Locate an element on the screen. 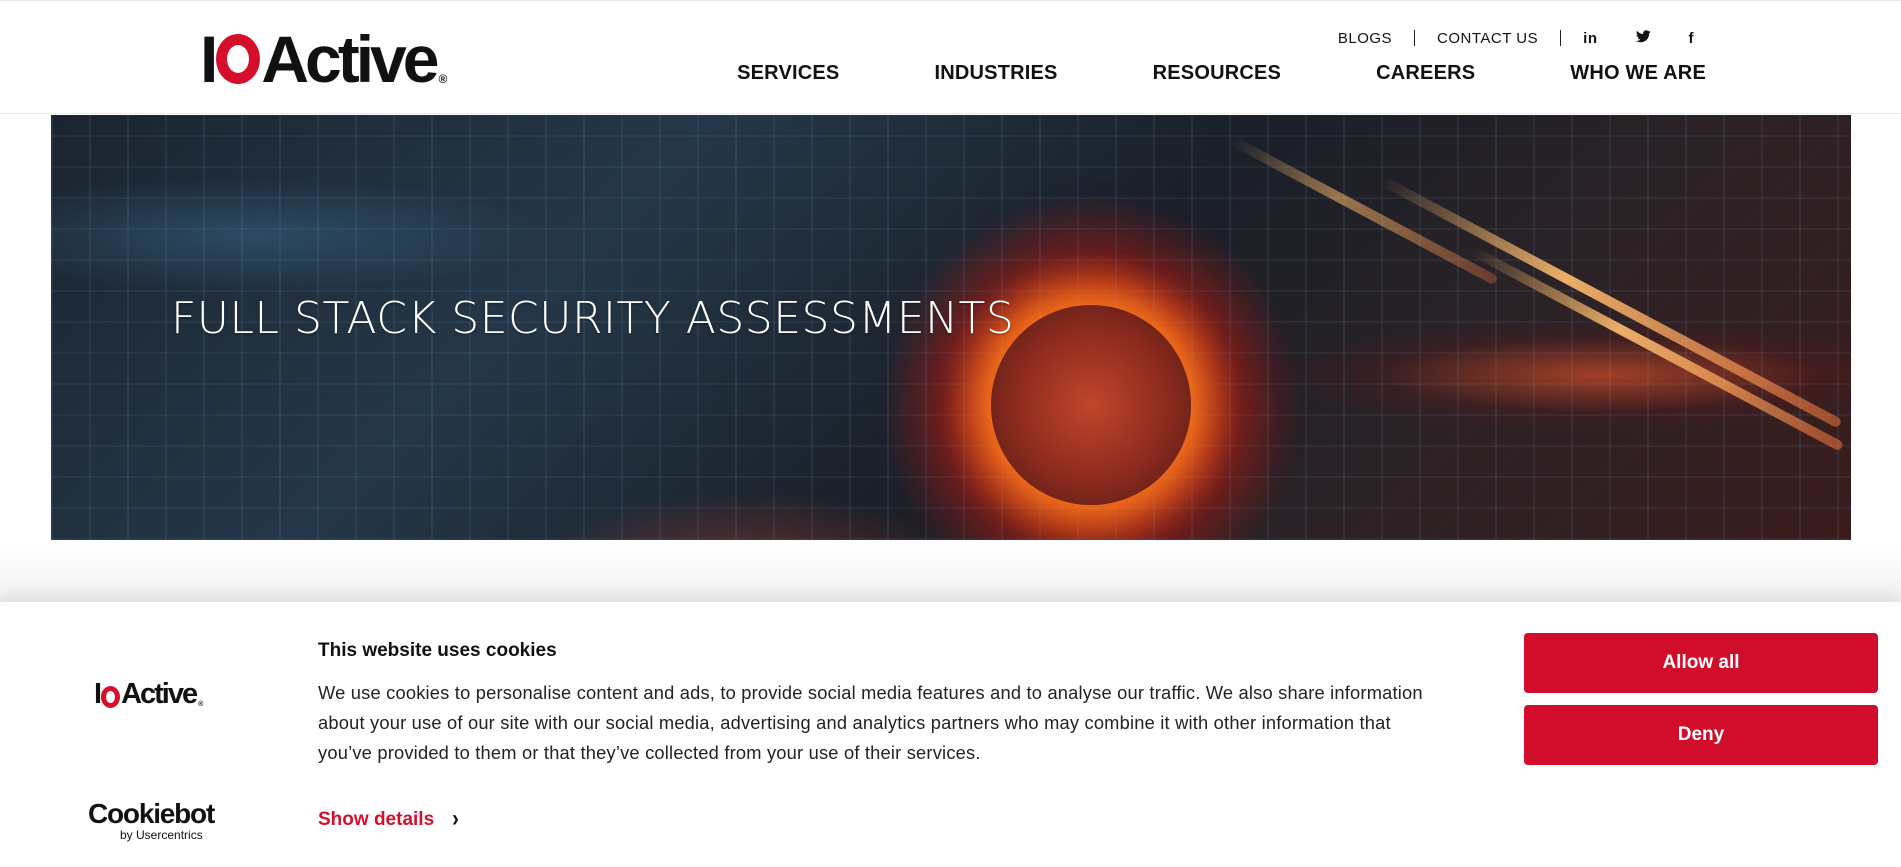  nav-services: SERVICES is located at coordinates (788, 77).